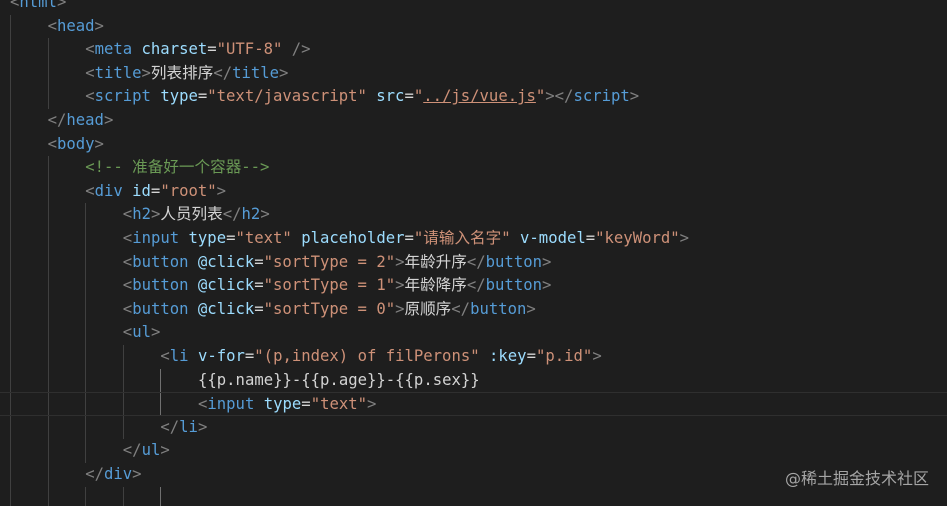 This screenshot has height=506, width=947. I want to click on code-token: "root", so click(188, 190).